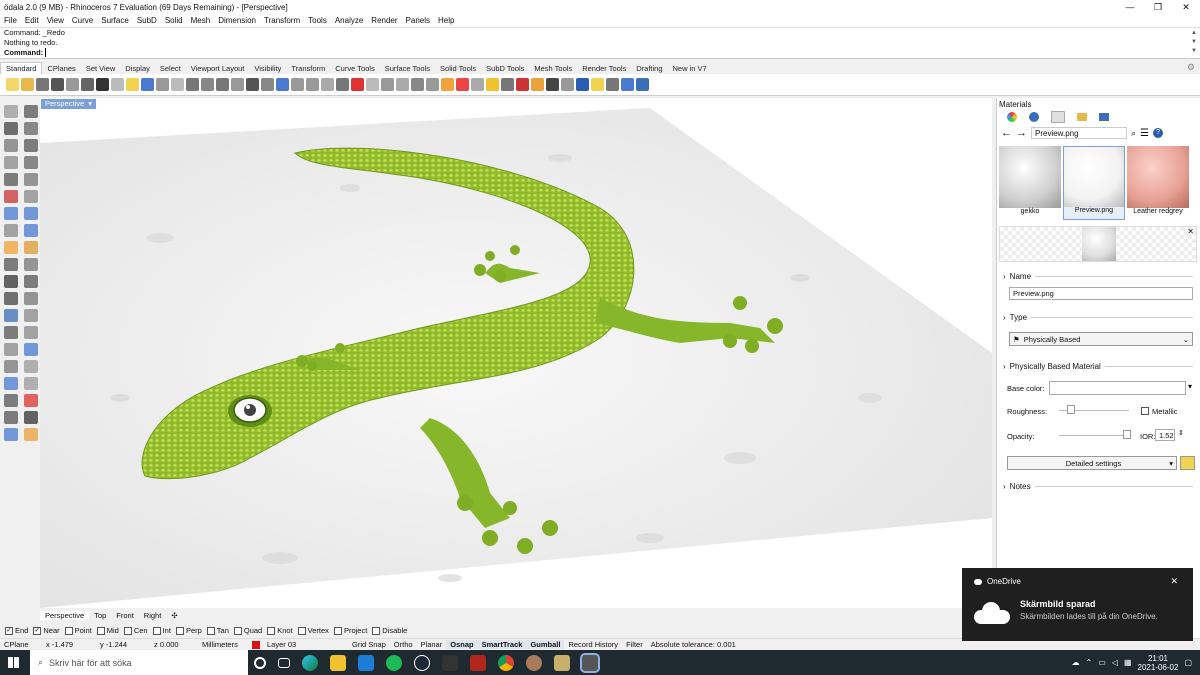 Image resolution: width=1200 pixels, height=675 pixels. Describe the element at coordinates (432, 84) in the screenshot. I see `explode-icon` at that location.